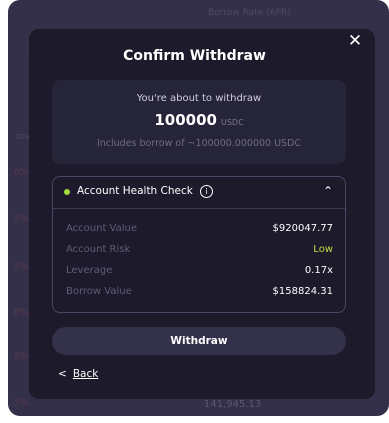  I want to click on withdraw-amount: 100000 USDC, so click(199, 119).